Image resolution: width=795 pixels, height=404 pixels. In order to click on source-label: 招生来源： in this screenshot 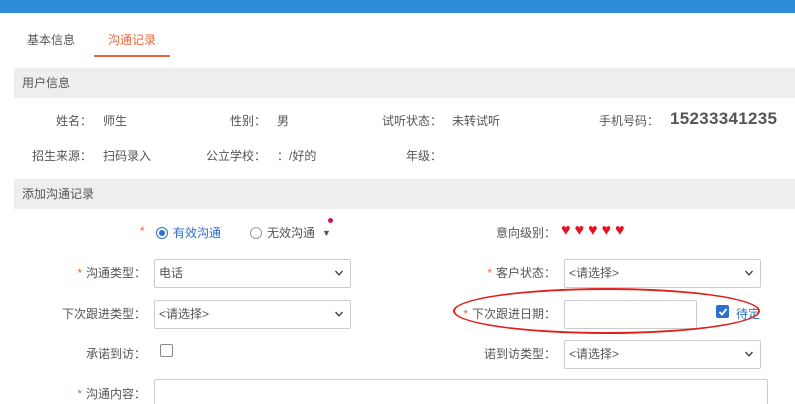, I will do `click(61, 156)`.